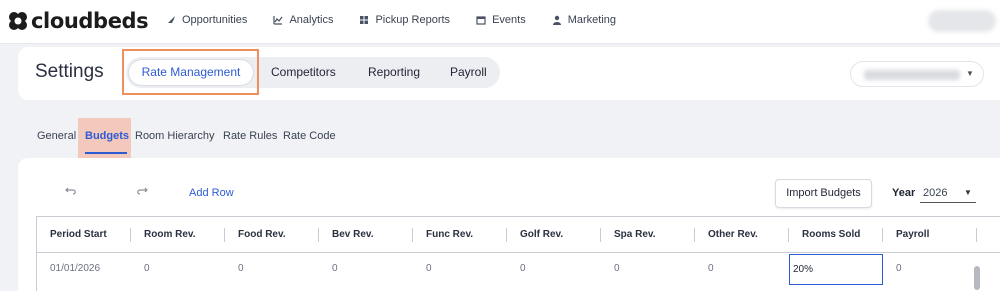 The image size is (1000, 291). Describe the element at coordinates (824, 235) in the screenshot. I see `column-header-rooms-sold: Rooms Sold` at that location.